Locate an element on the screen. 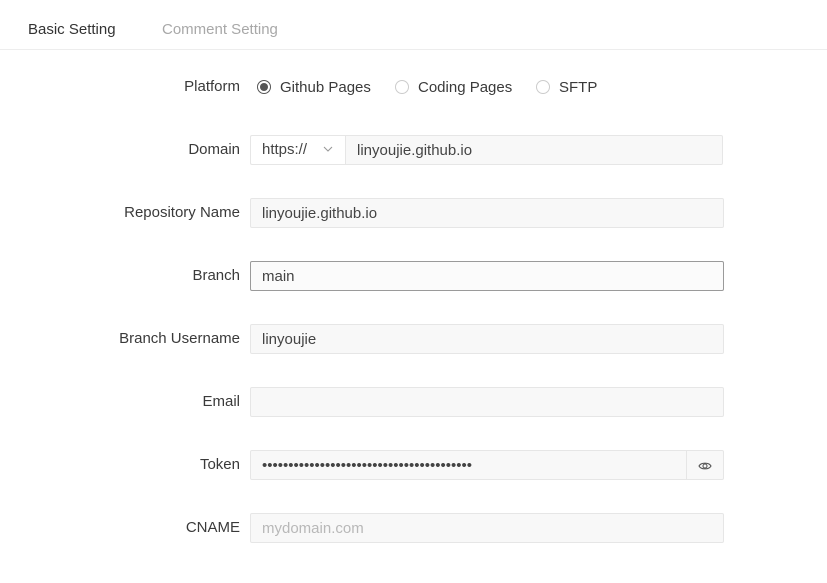  protocol-value: https:// is located at coordinates (285, 149).